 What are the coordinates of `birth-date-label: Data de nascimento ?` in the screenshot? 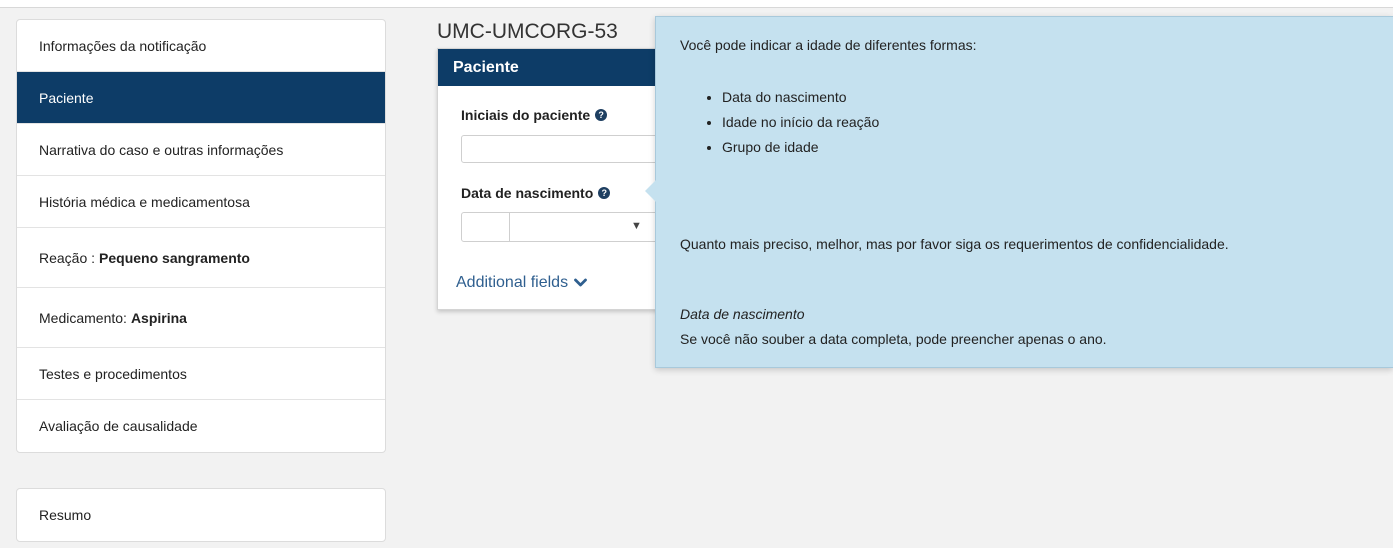 It's located at (536, 193).